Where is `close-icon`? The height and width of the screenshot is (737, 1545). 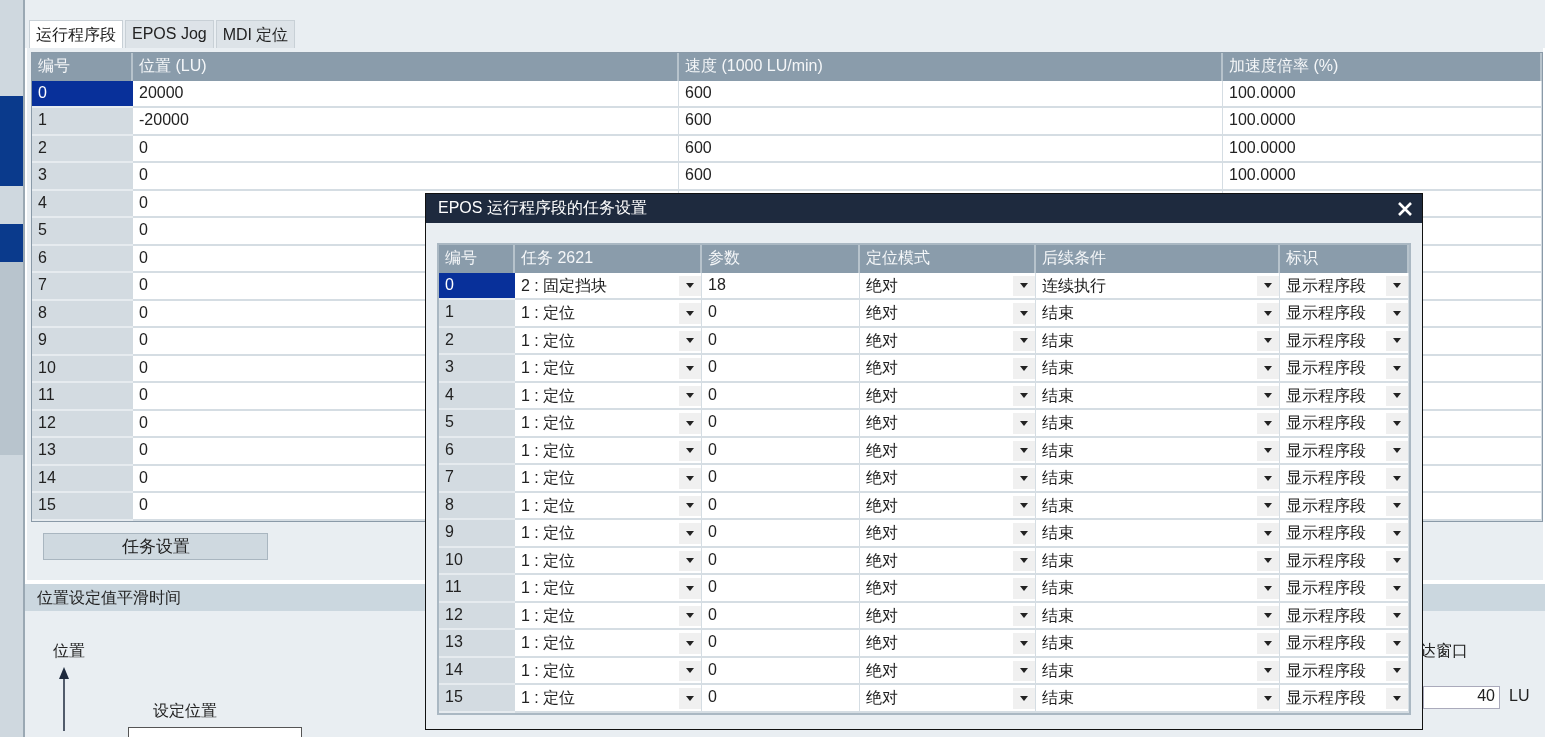 close-icon is located at coordinates (1405, 208).